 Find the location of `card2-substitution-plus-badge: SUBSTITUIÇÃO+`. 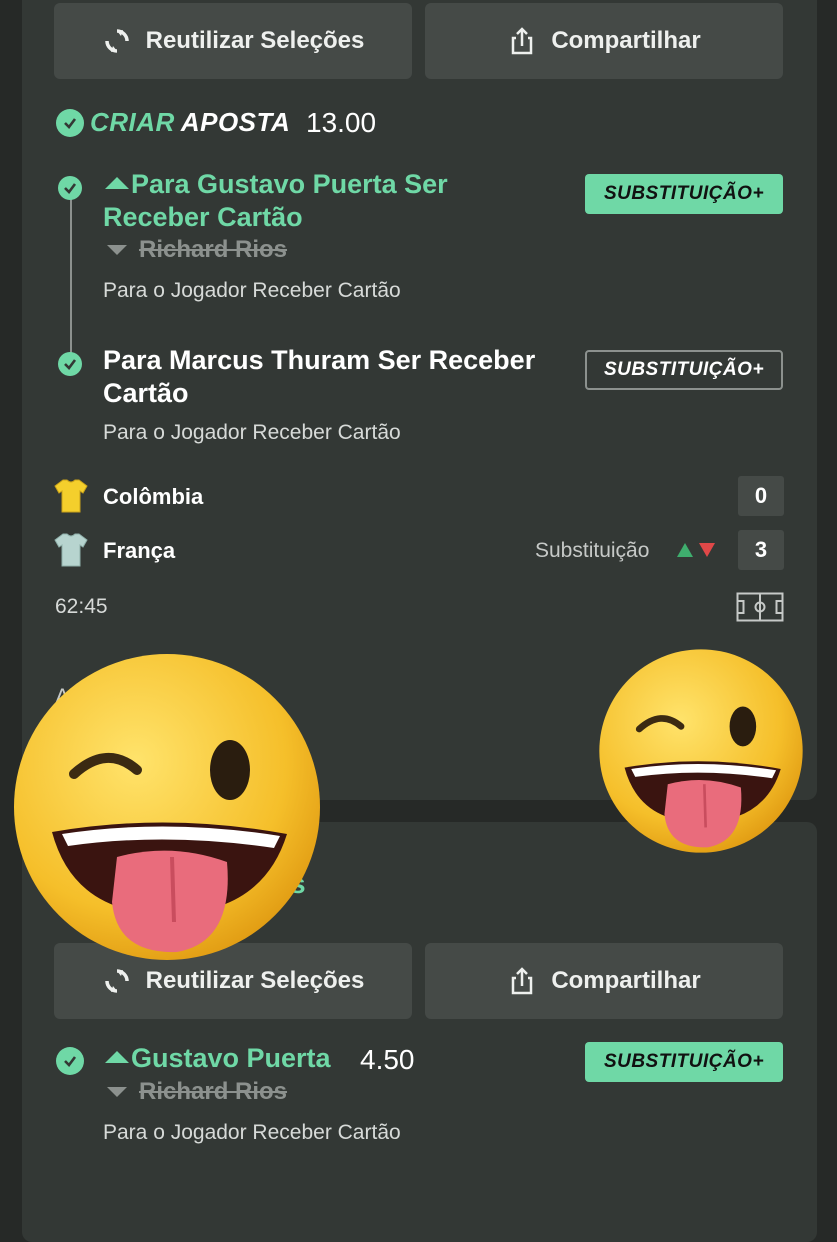

card2-substitution-plus-badge: SUBSTITUIÇÃO+ is located at coordinates (684, 1062).